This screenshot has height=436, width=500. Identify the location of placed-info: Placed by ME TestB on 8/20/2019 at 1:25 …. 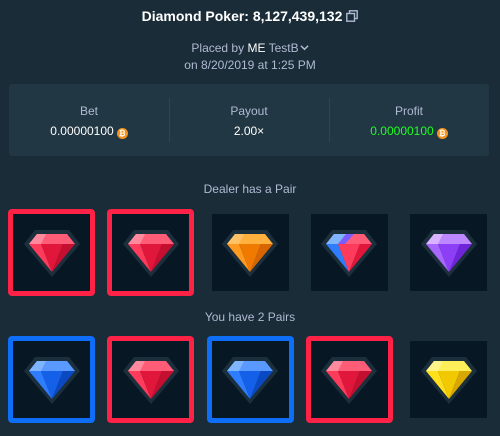
(250, 57).